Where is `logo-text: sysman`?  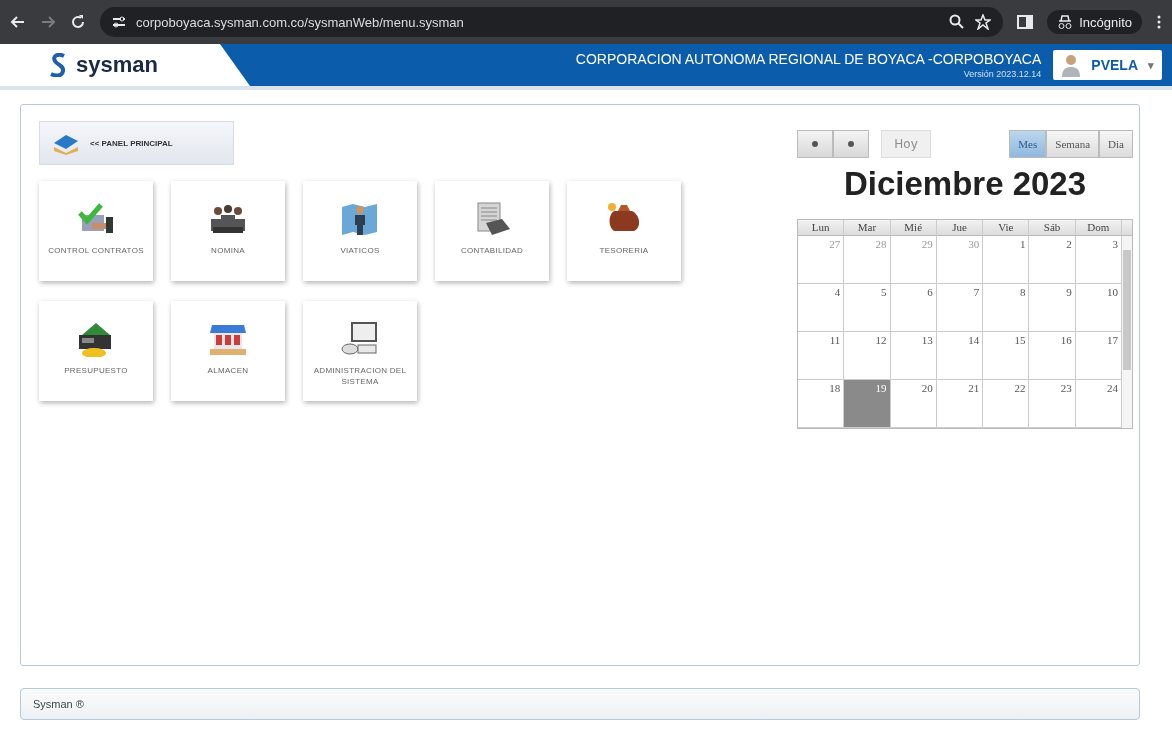
logo-text: sysman is located at coordinates (117, 65).